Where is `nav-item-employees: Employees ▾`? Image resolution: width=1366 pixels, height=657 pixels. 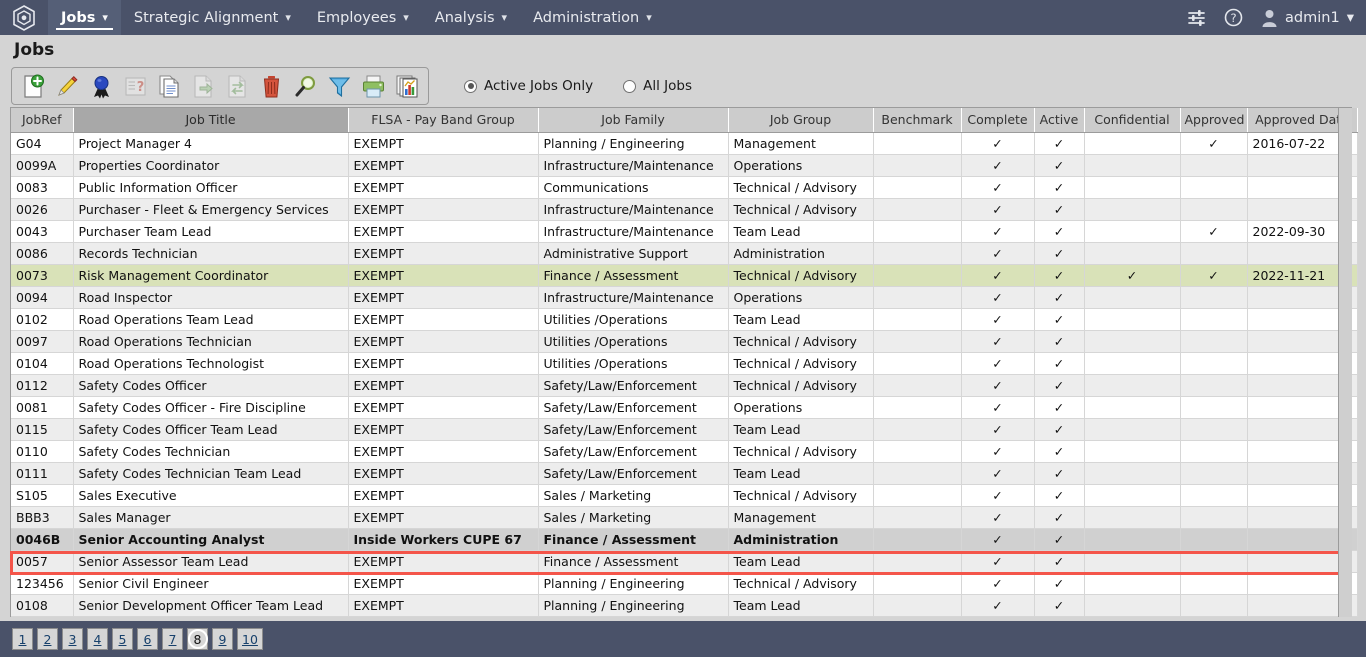 nav-item-employees: Employees ▾ is located at coordinates (363, 17).